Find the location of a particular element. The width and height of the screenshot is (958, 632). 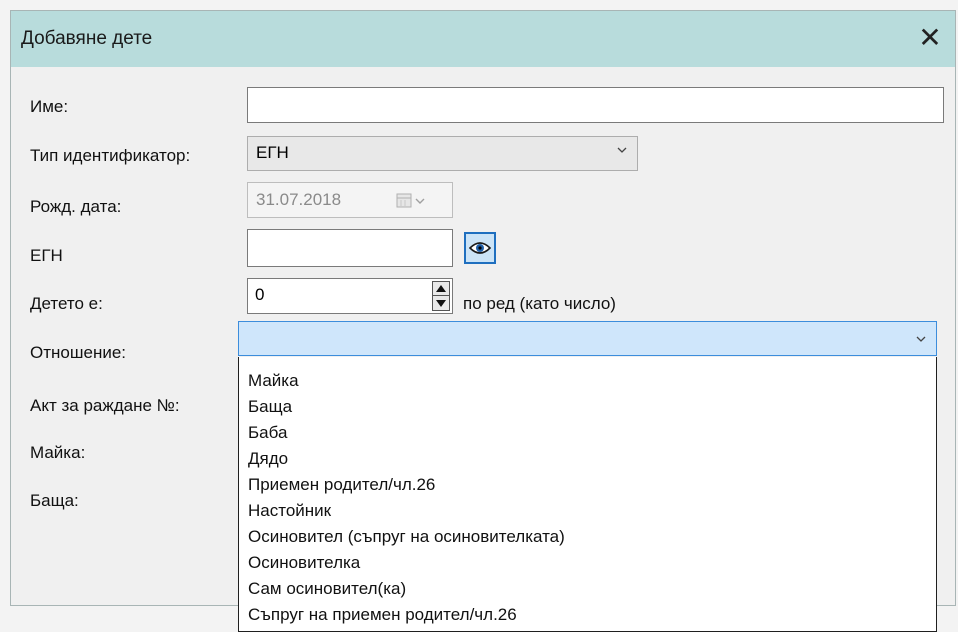

arrow-down-icon is located at coordinates (441, 303).